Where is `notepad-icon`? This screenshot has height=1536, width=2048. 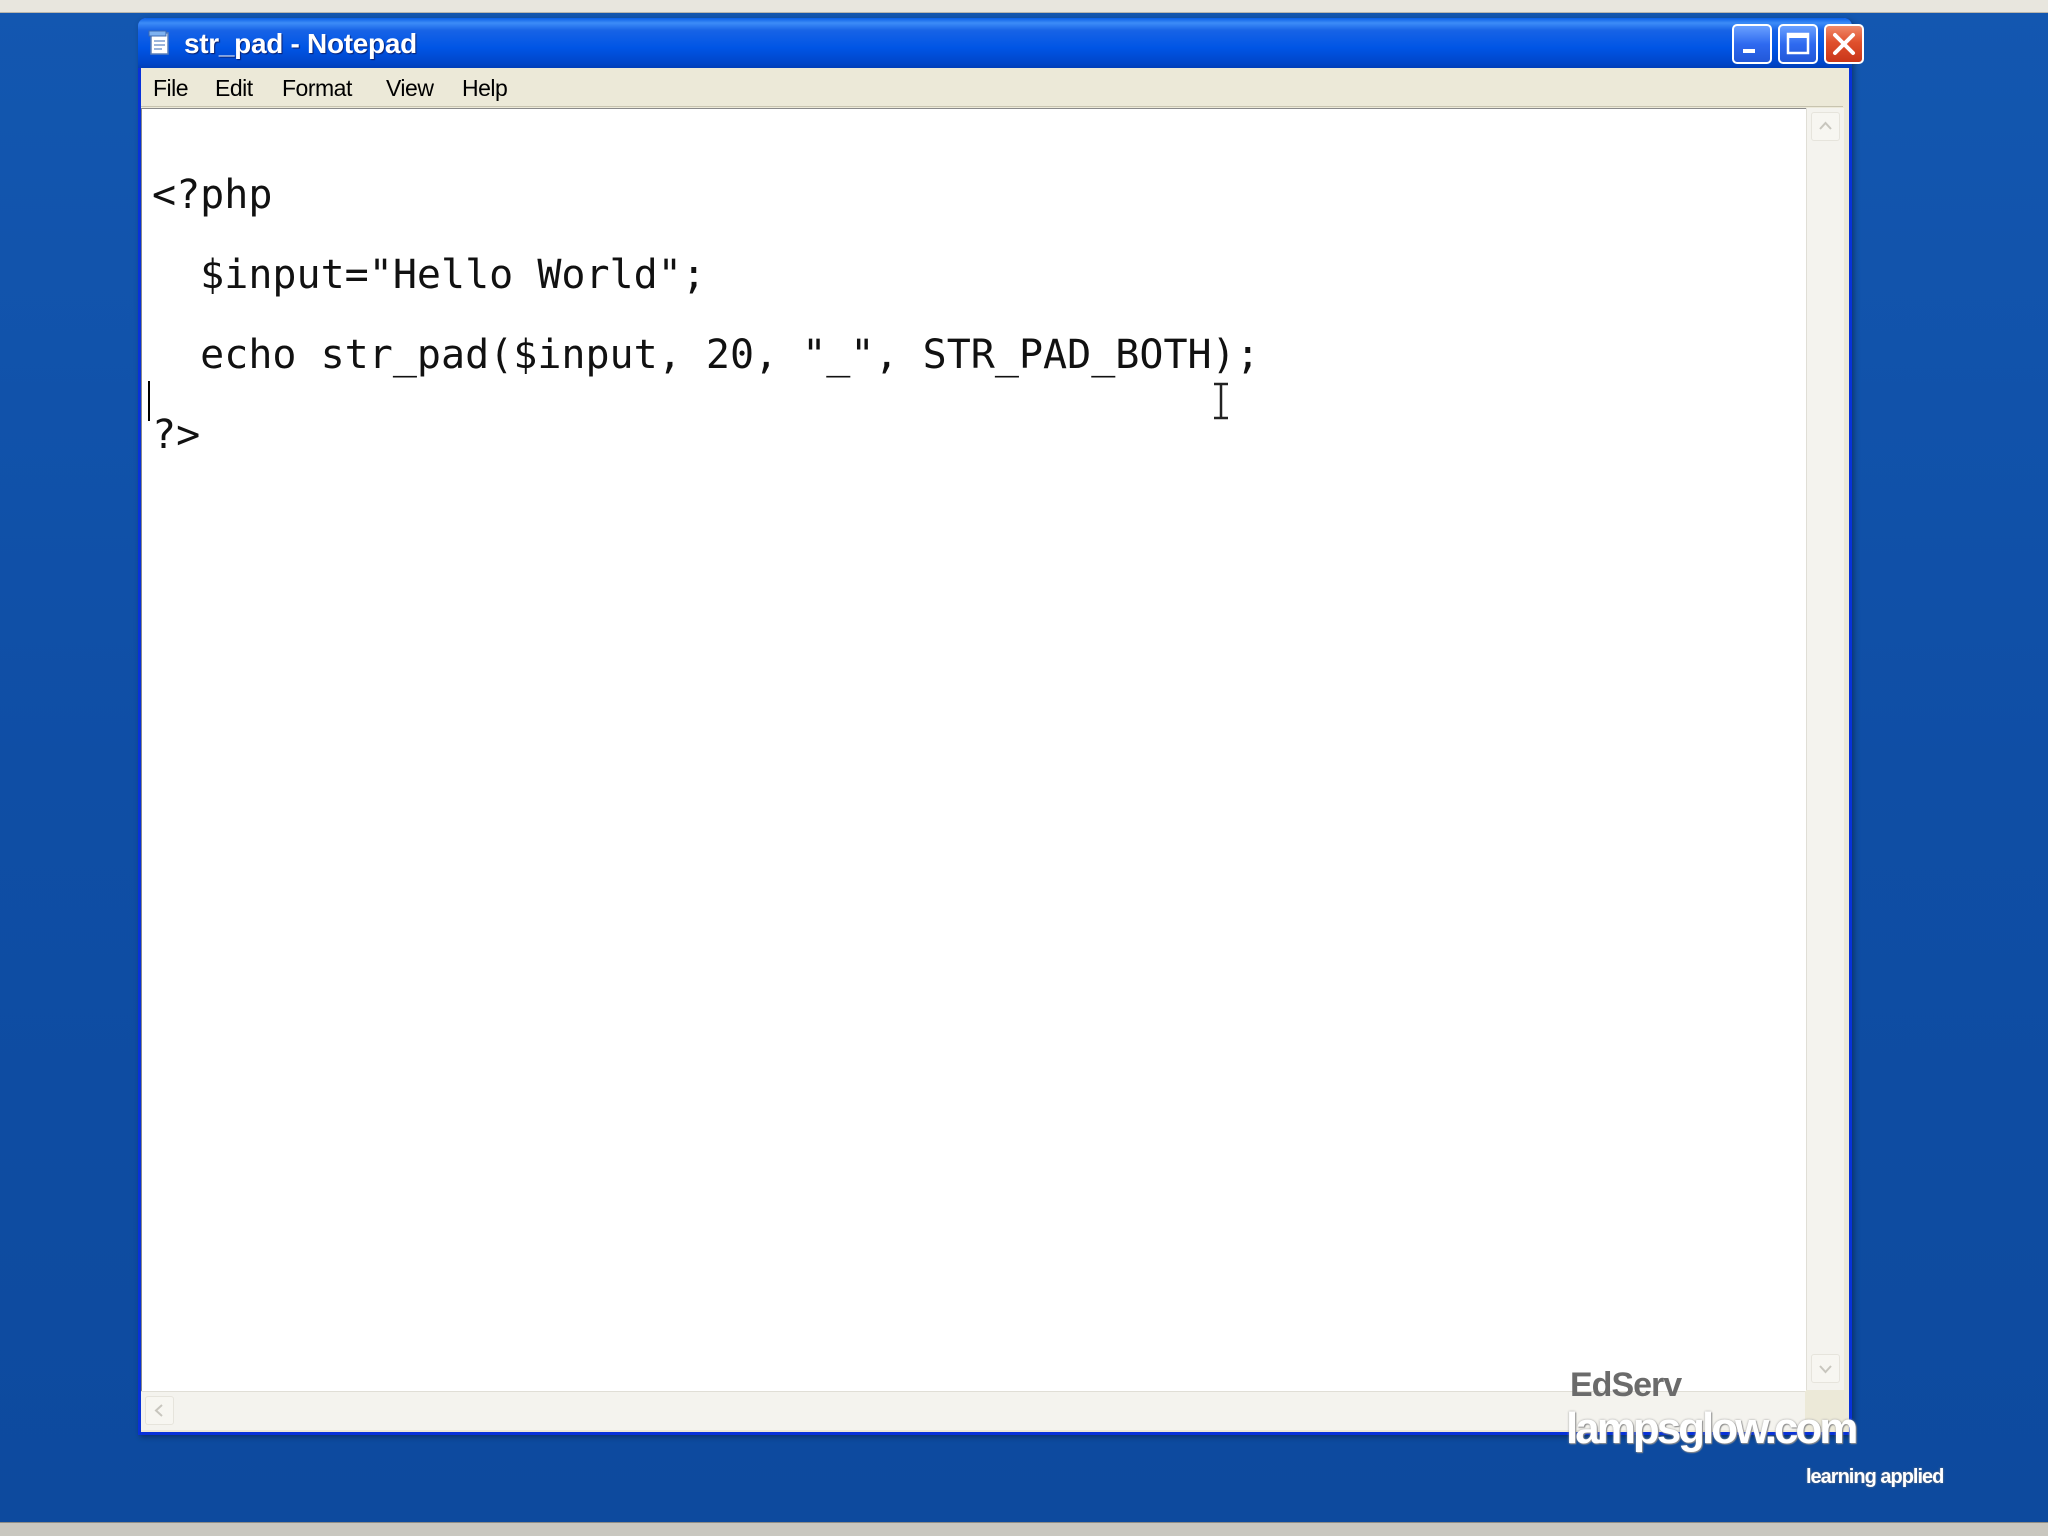 notepad-icon is located at coordinates (160, 43).